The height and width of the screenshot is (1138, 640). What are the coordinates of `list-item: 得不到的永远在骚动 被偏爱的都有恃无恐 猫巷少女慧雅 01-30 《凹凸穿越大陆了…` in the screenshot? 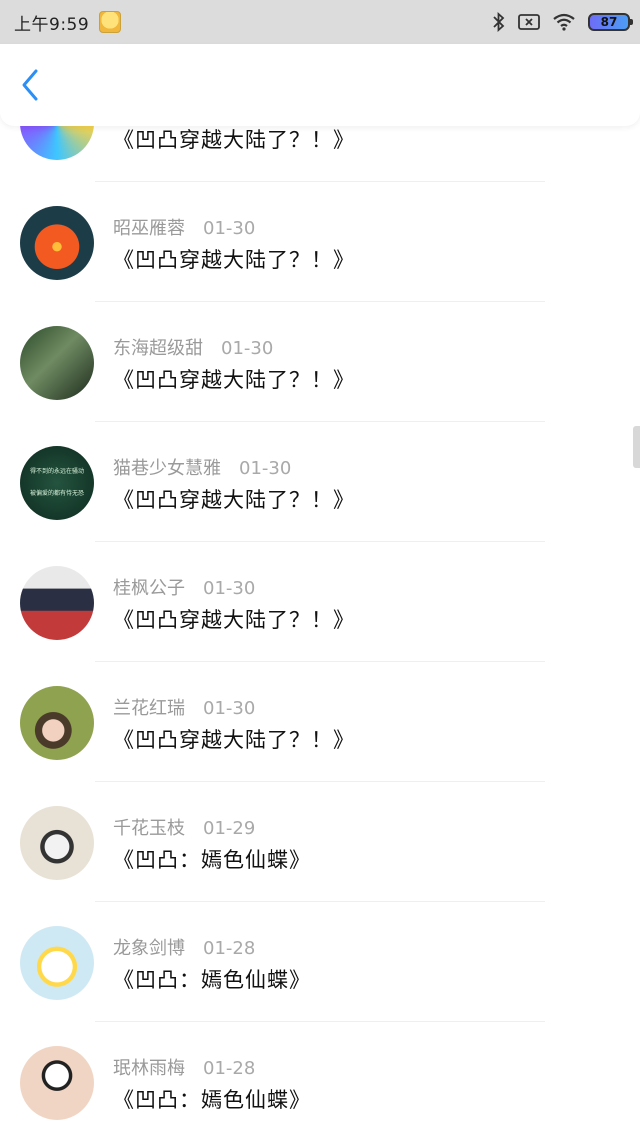 It's located at (320, 482).